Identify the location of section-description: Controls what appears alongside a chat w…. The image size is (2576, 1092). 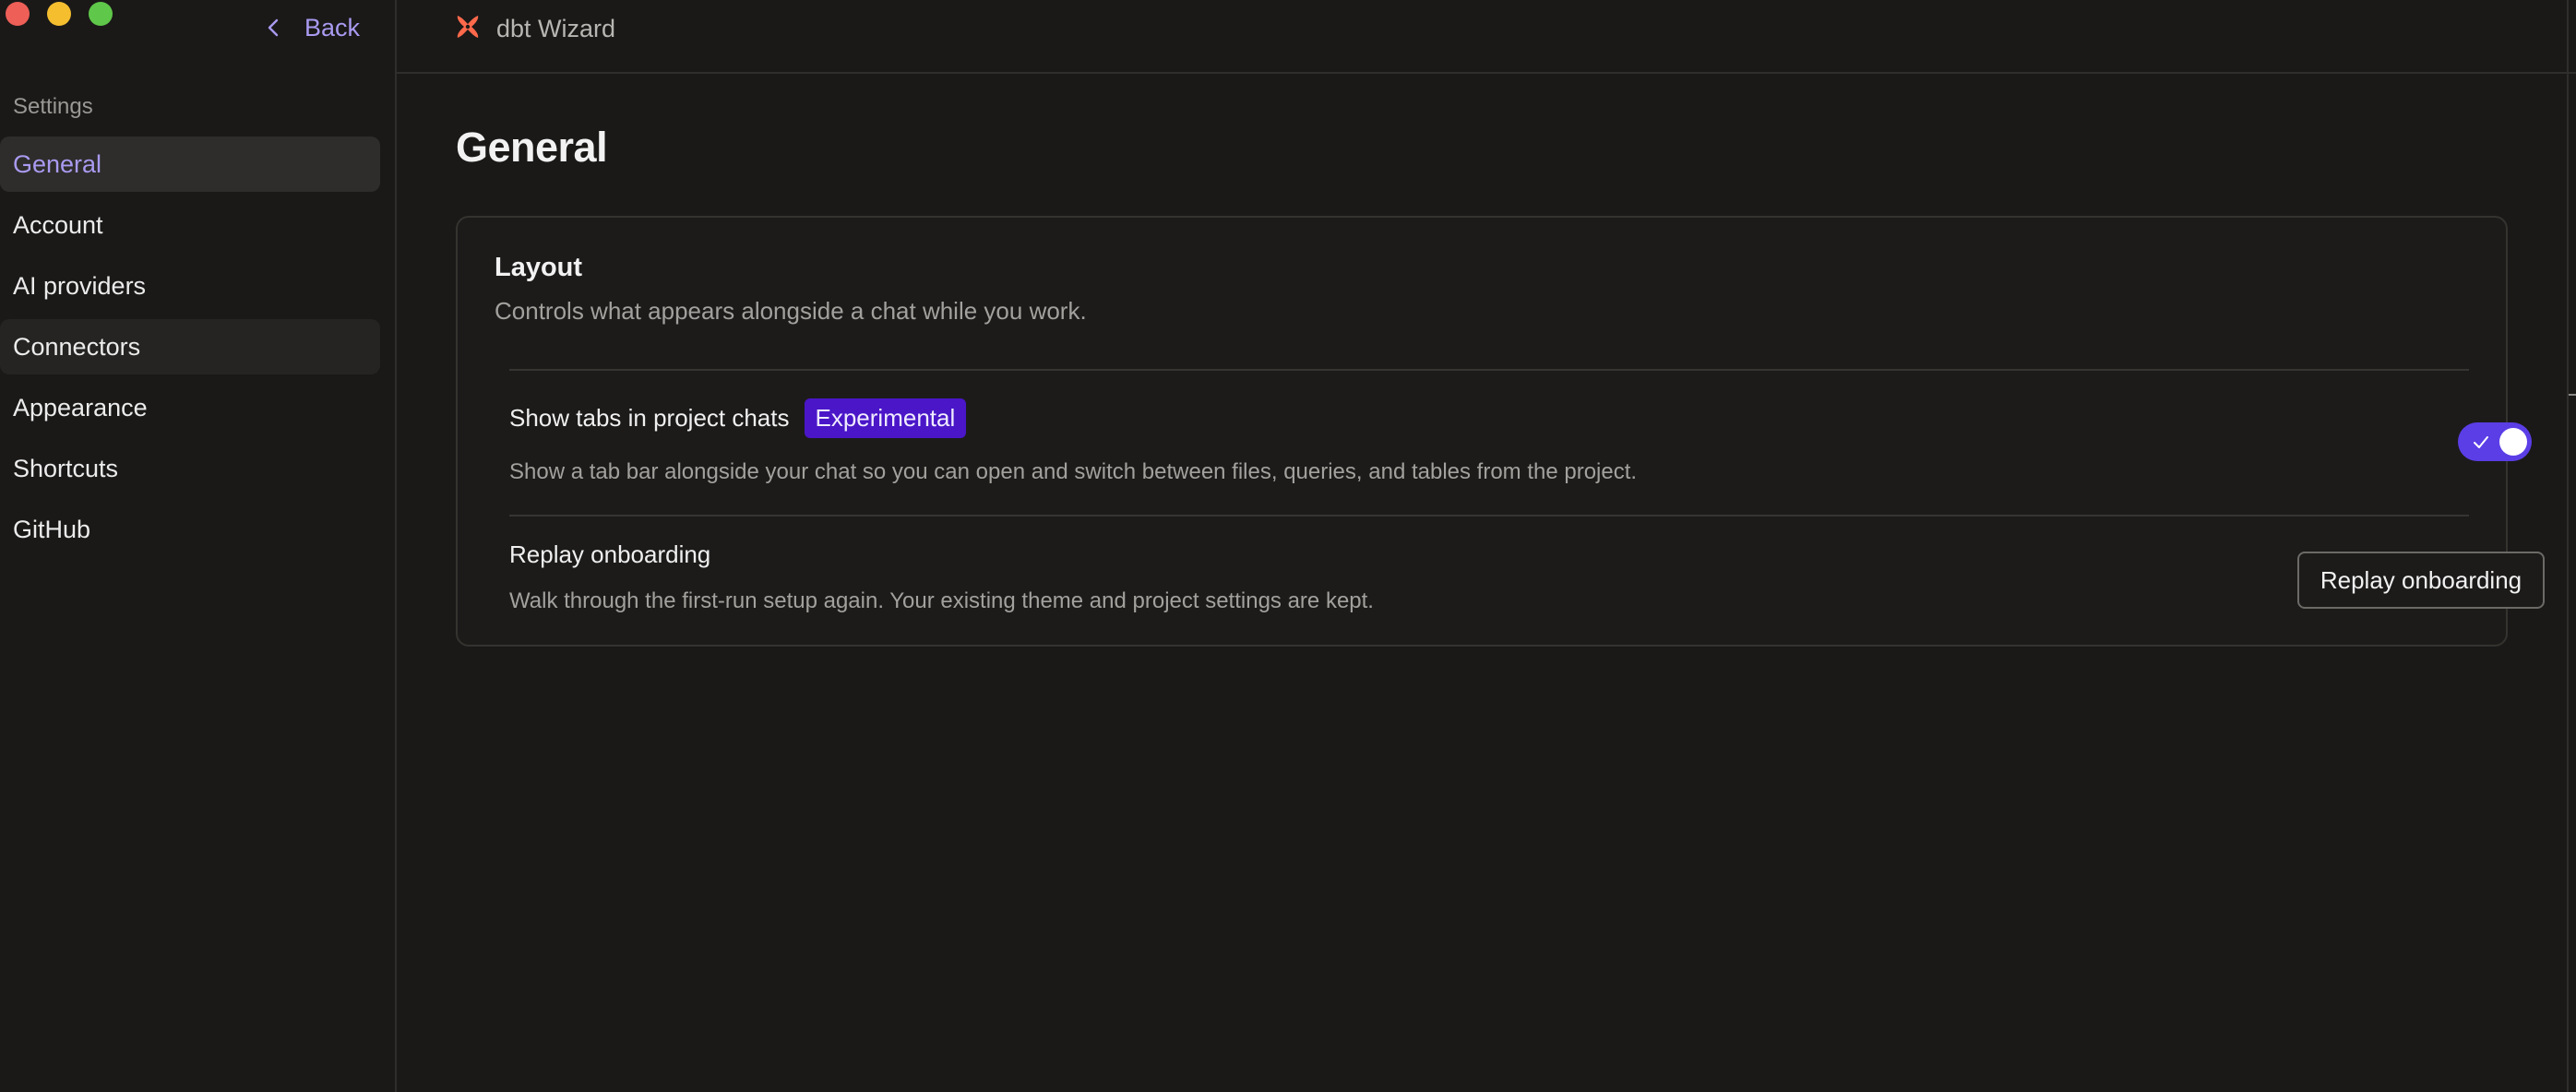
(791, 311).